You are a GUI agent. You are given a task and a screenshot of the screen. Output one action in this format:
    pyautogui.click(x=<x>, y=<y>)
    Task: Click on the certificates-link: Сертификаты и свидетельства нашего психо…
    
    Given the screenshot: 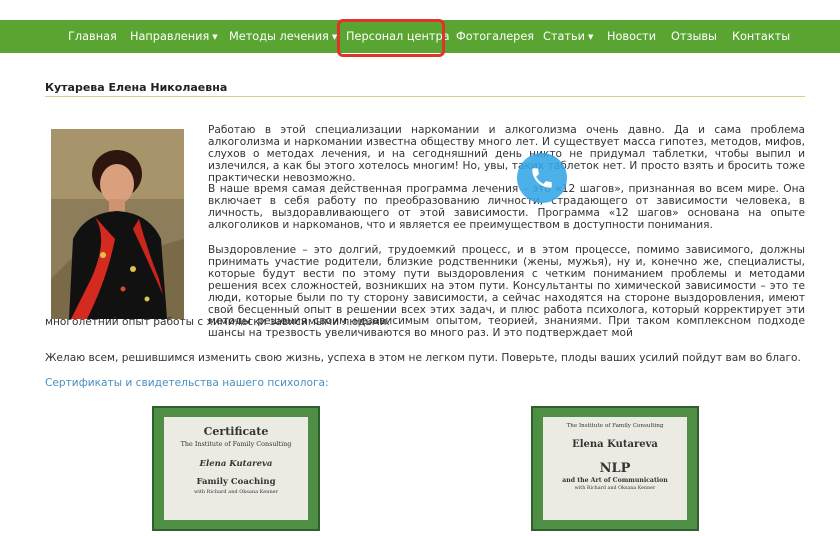 What is the action you would take?
    pyautogui.click(x=187, y=383)
    